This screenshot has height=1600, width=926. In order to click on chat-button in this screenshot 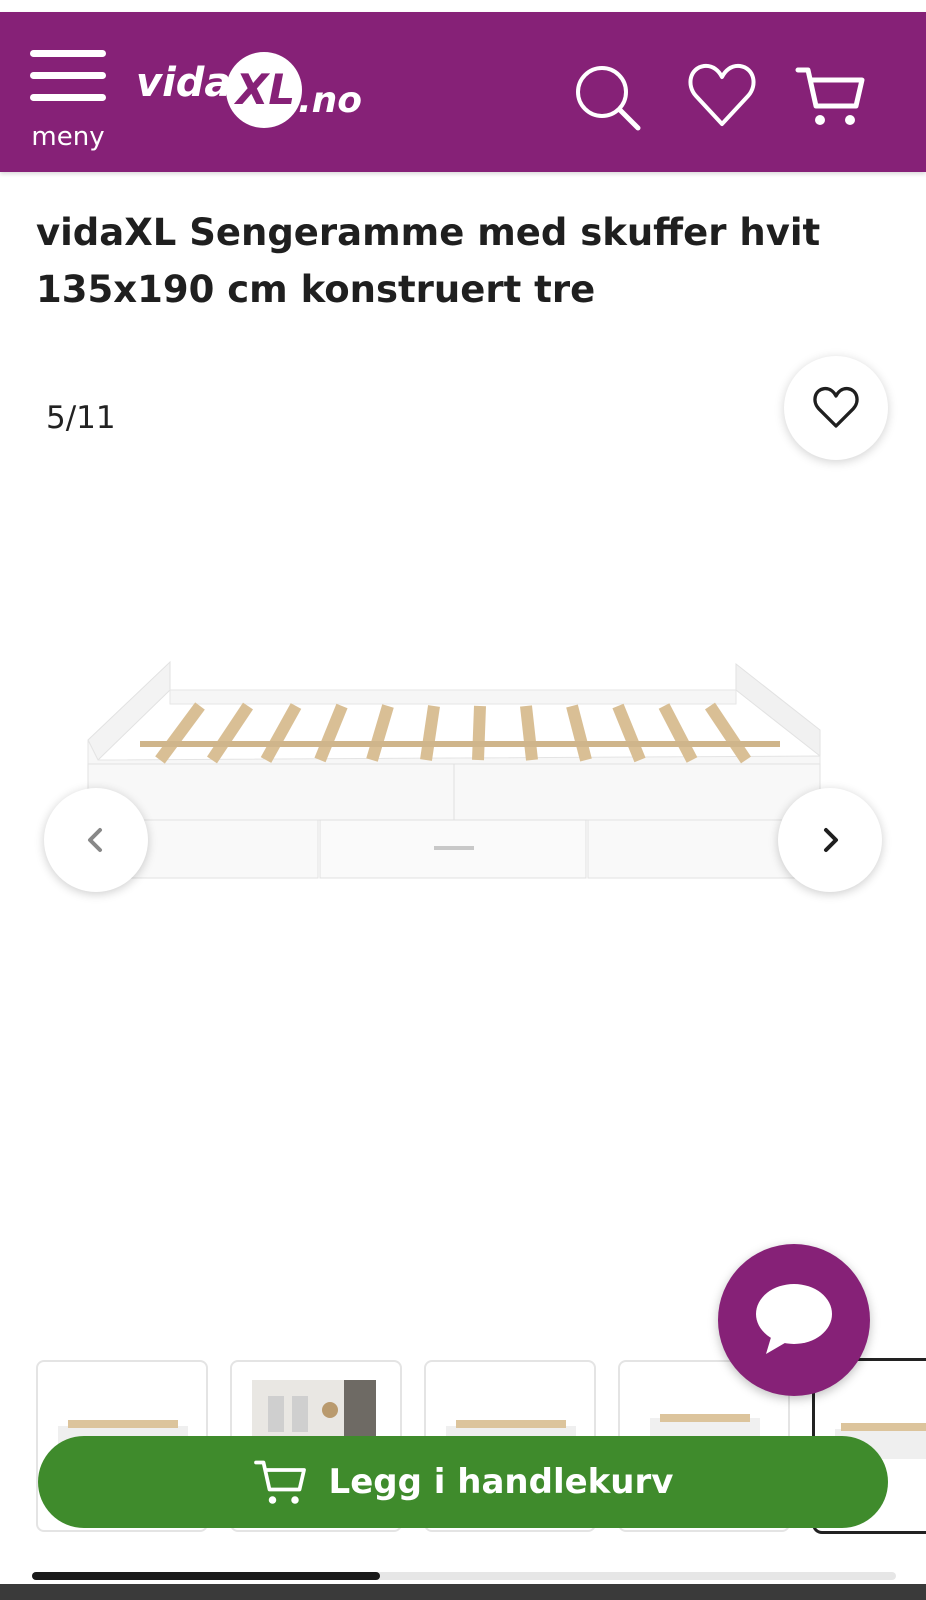, I will do `click(794, 1320)`.